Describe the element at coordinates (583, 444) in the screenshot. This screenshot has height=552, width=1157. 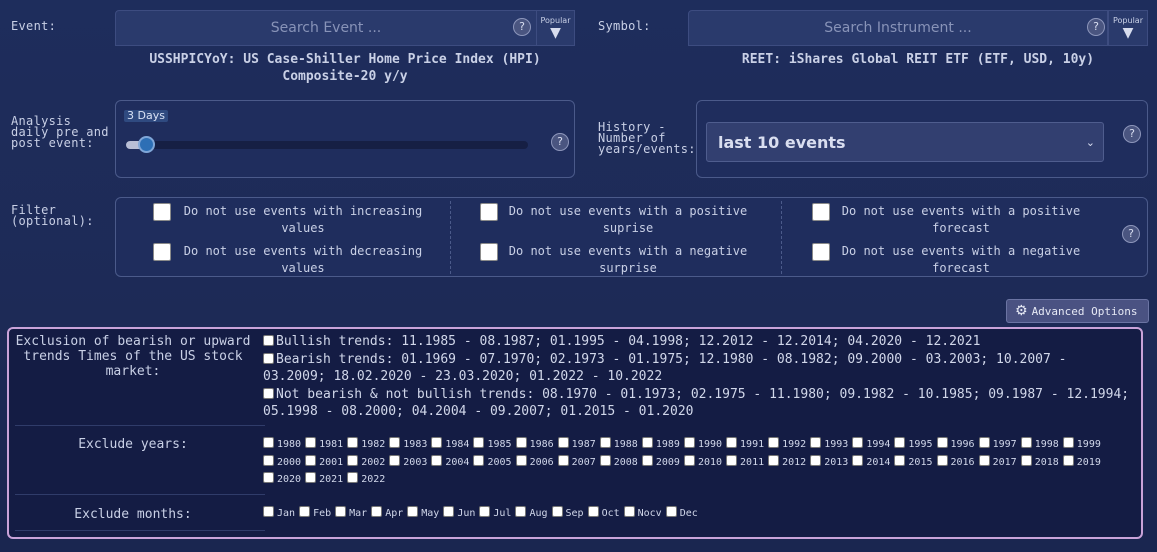
I see `year-label: 1987` at that location.